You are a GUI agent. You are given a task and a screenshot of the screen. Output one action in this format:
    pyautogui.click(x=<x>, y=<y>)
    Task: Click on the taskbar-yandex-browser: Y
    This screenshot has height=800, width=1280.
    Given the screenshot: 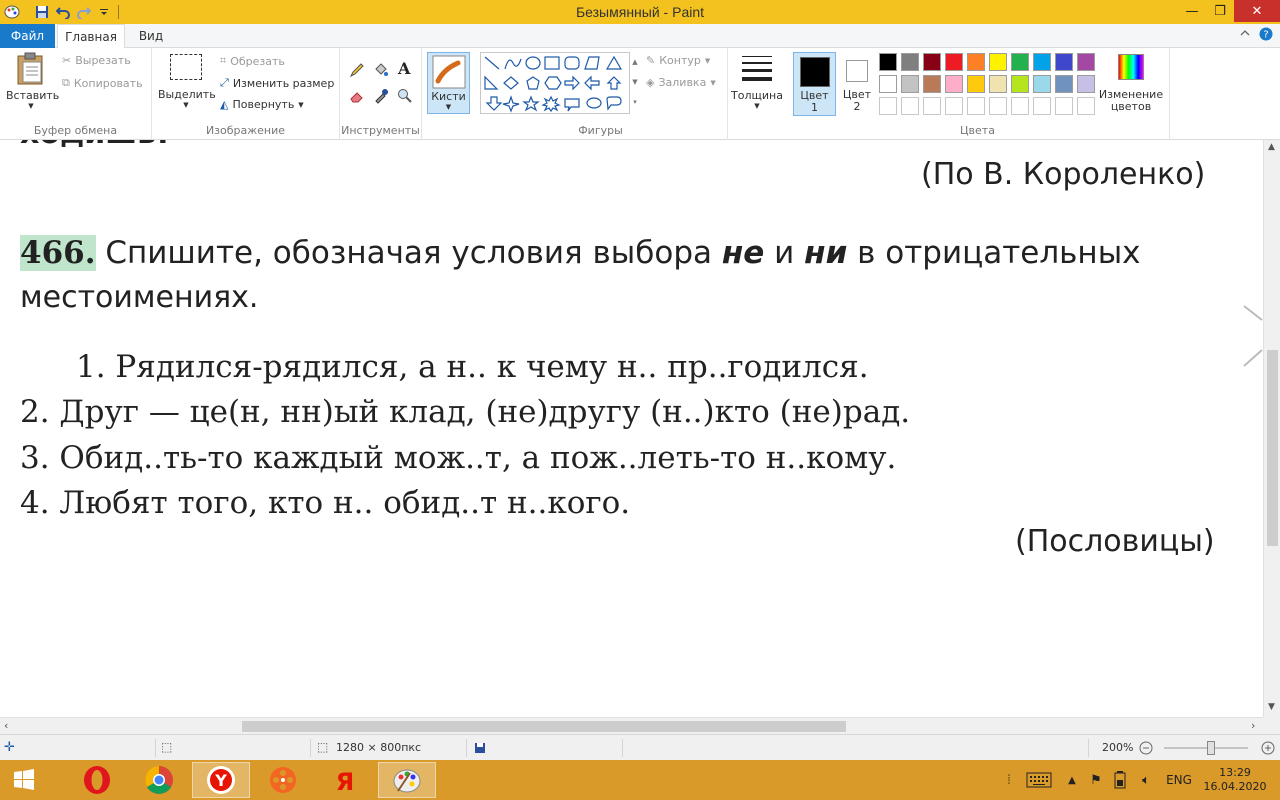 What is the action you would take?
    pyautogui.click(x=221, y=780)
    